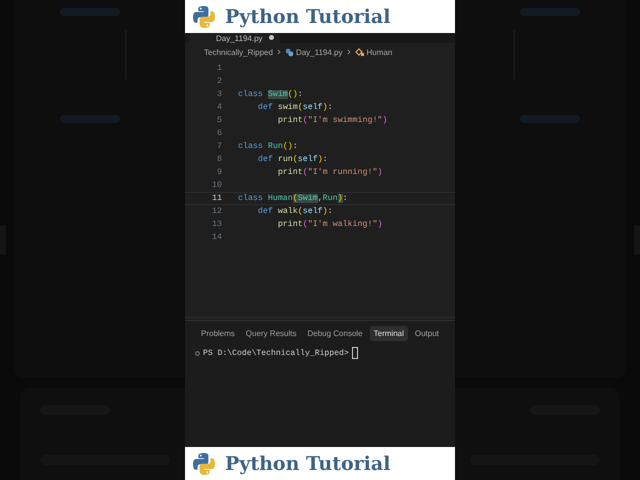 The width and height of the screenshot is (640, 480). Describe the element at coordinates (268, 146) in the screenshot. I see `code-line: class Run():` at that location.